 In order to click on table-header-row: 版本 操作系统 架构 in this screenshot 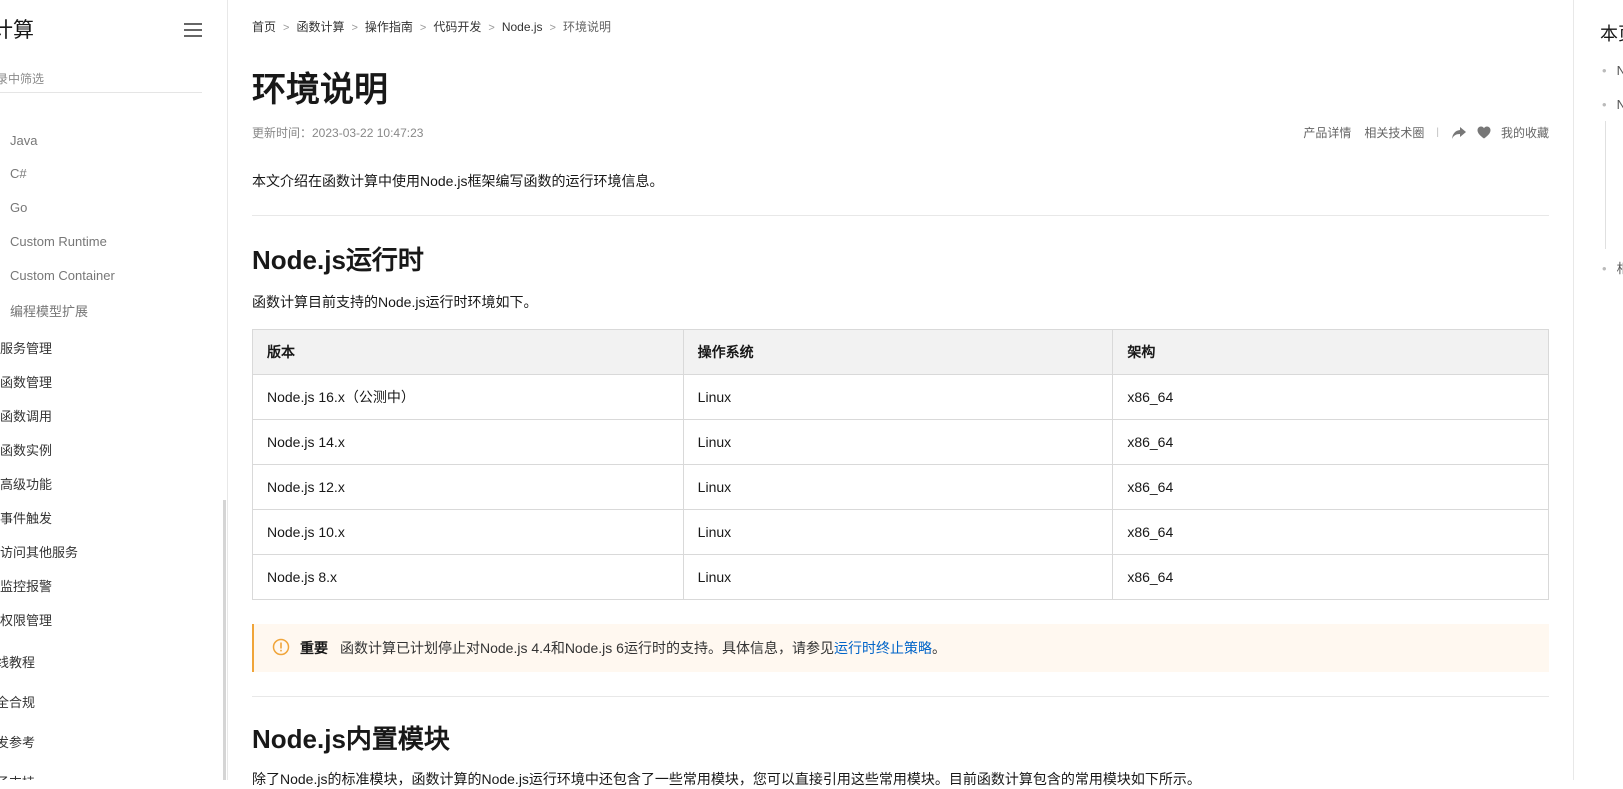, I will do `click(900, 352)`.